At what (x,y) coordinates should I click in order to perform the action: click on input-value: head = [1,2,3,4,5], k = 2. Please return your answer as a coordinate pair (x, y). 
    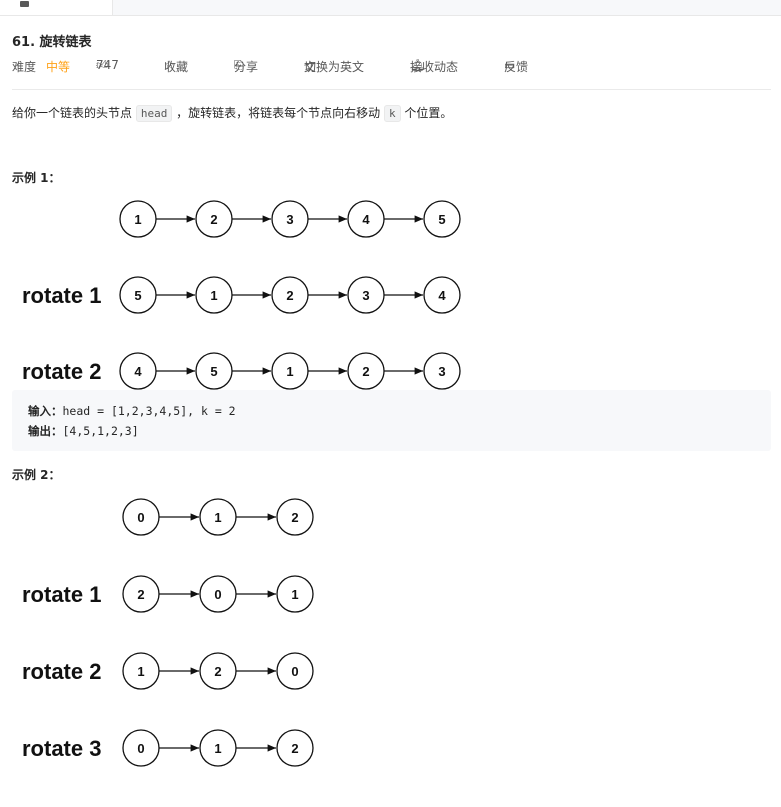
    Looking at the image, I should click on (149, 411).